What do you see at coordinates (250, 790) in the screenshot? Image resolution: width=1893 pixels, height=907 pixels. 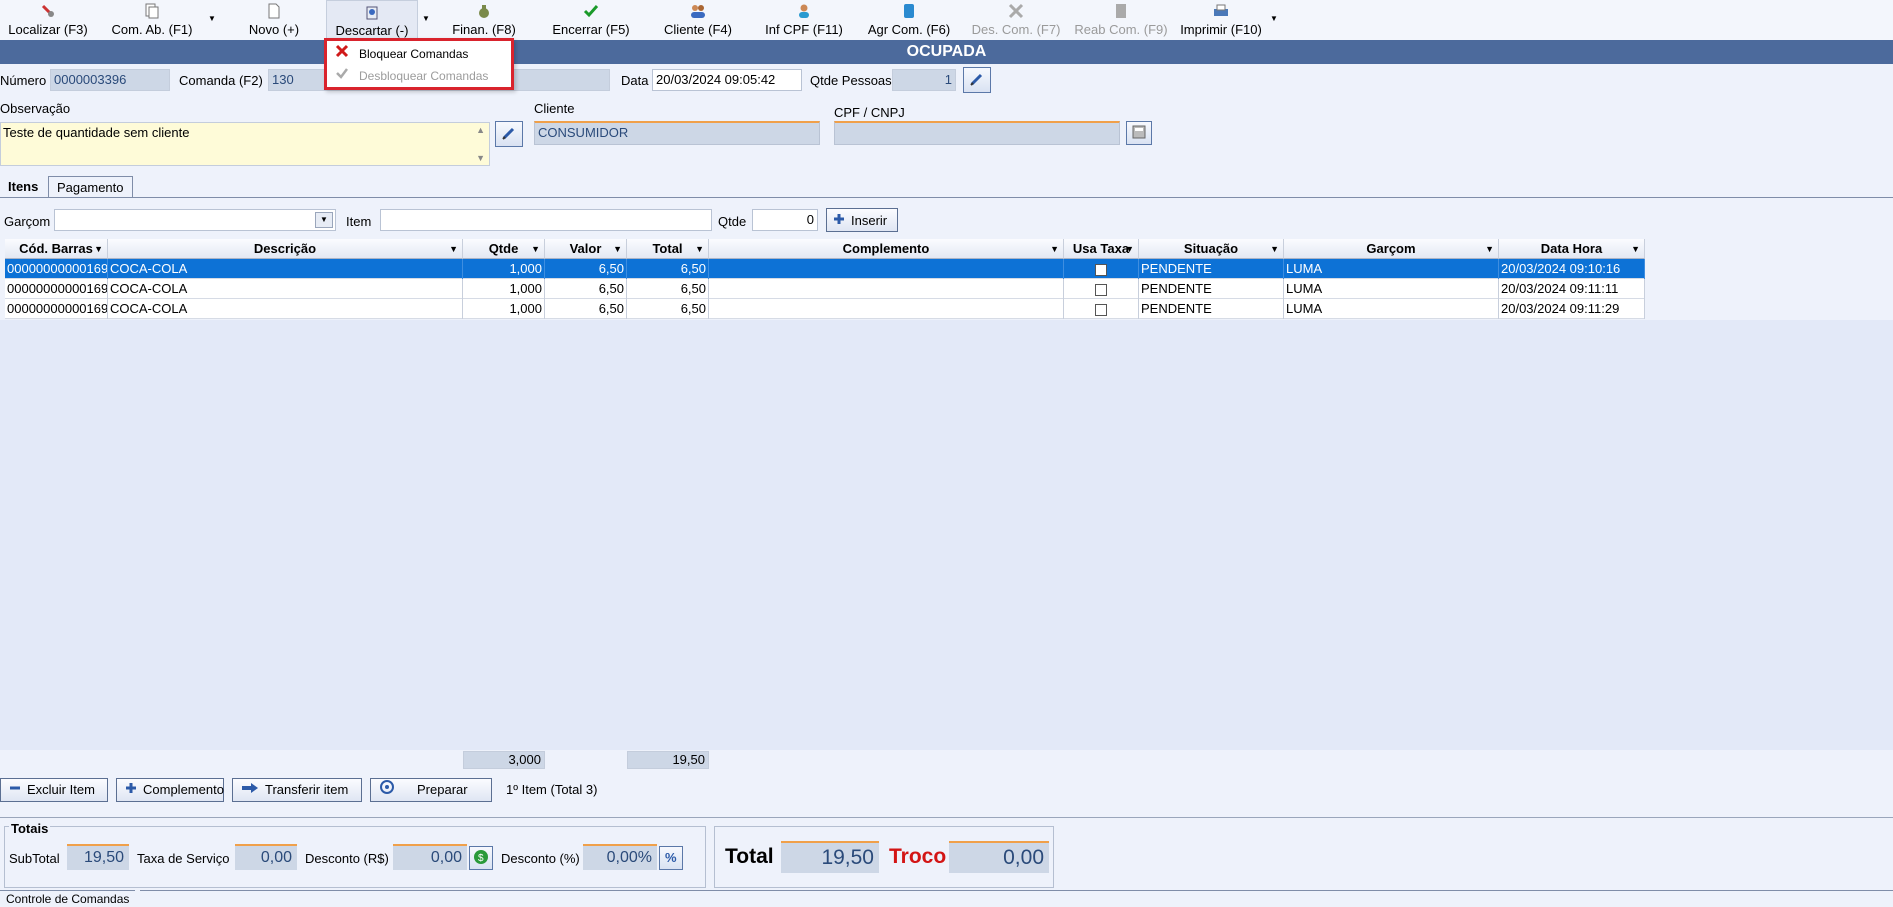 I see `arrow-right-icon` at bounding box center [250, 790].